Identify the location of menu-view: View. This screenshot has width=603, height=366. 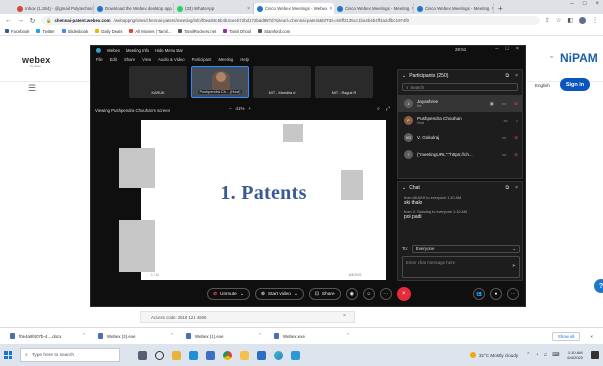
(146, 59).